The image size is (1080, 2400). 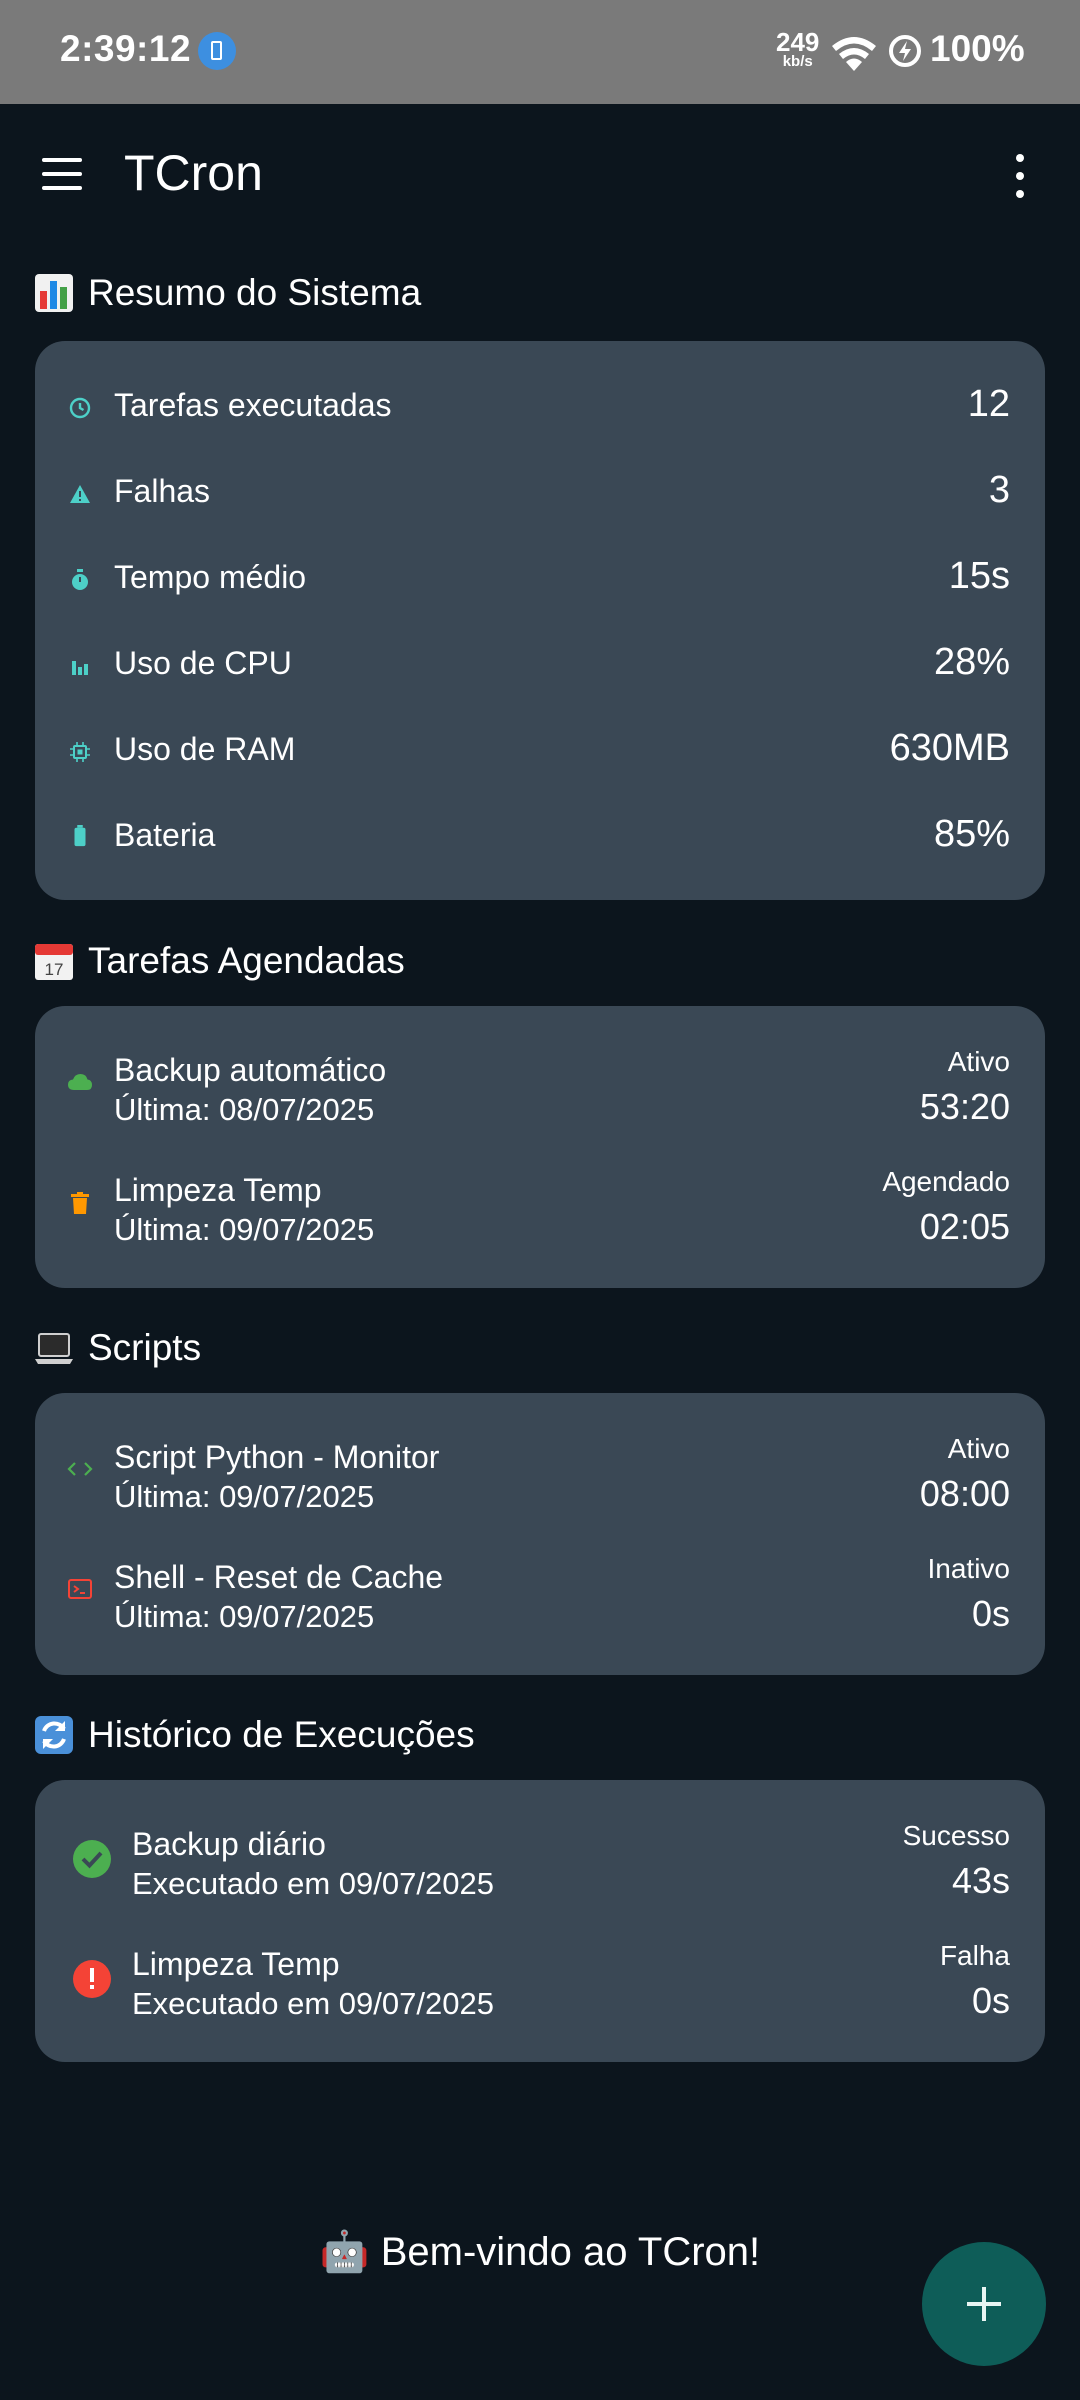 What do you see at coordinates (540, 494) in the screenshot?
I see `summary-row-failures: Falhas 3` at bounding box center [540, 494].